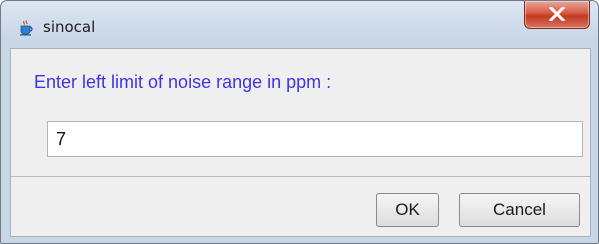 This screenshot has width=599, height=244. I want to click on cancel-button: Cancel, so click(519, 210).